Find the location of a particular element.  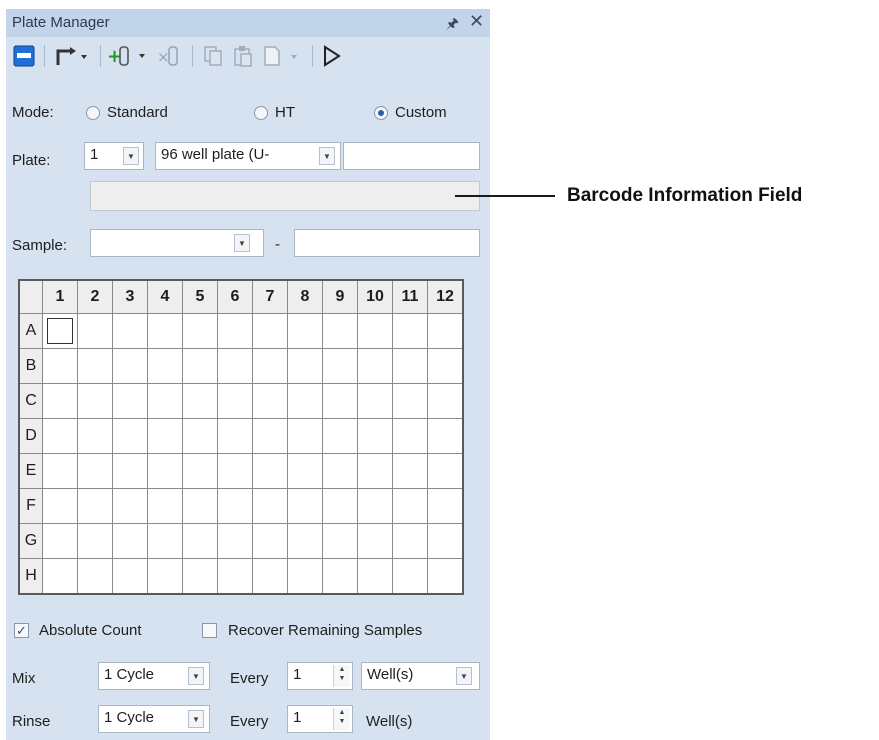

mode-standard-radio is located at coordinates (93, 113).